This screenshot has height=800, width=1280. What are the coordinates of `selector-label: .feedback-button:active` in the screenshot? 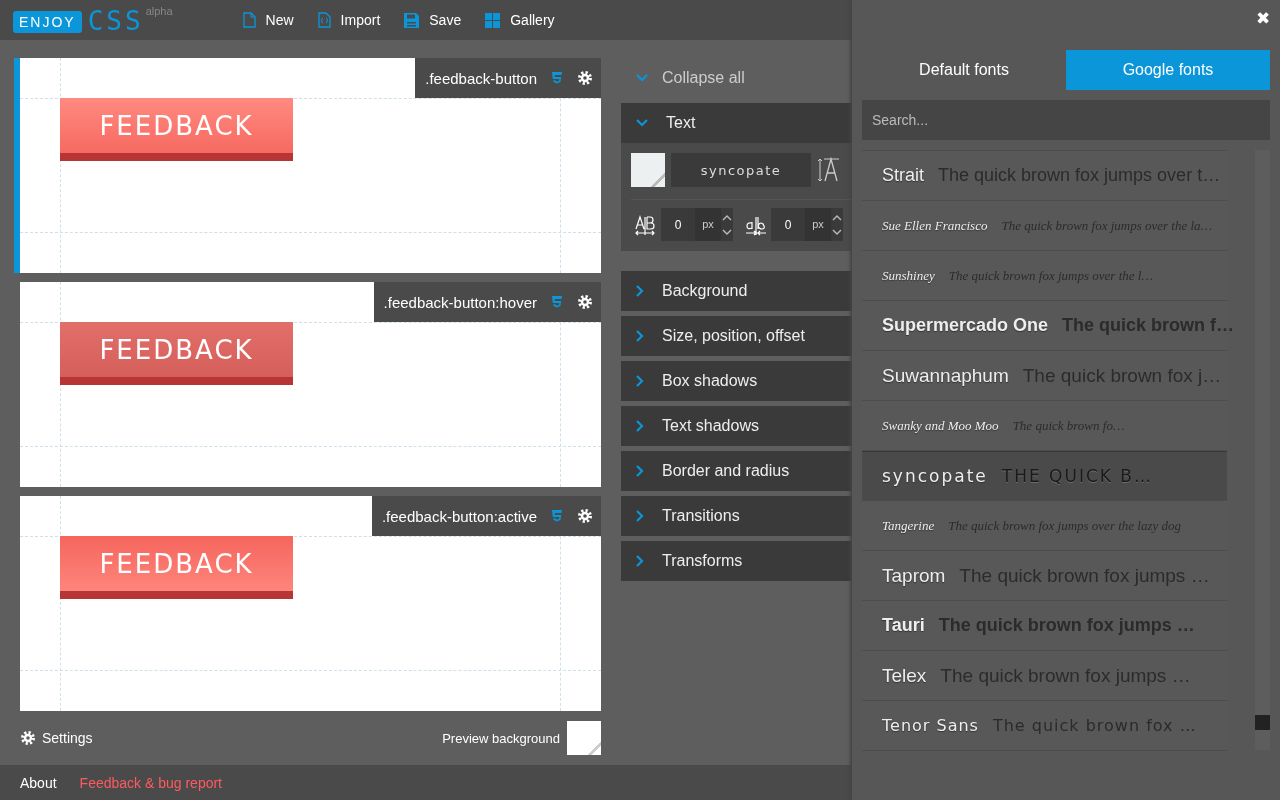 It's located at (459, 516).